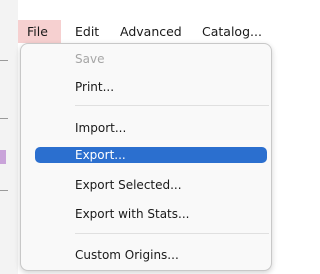 The height and width of the screenshot is (274, 320). I want to click on menu-advanced-label: Advanced, so click(151, 31).